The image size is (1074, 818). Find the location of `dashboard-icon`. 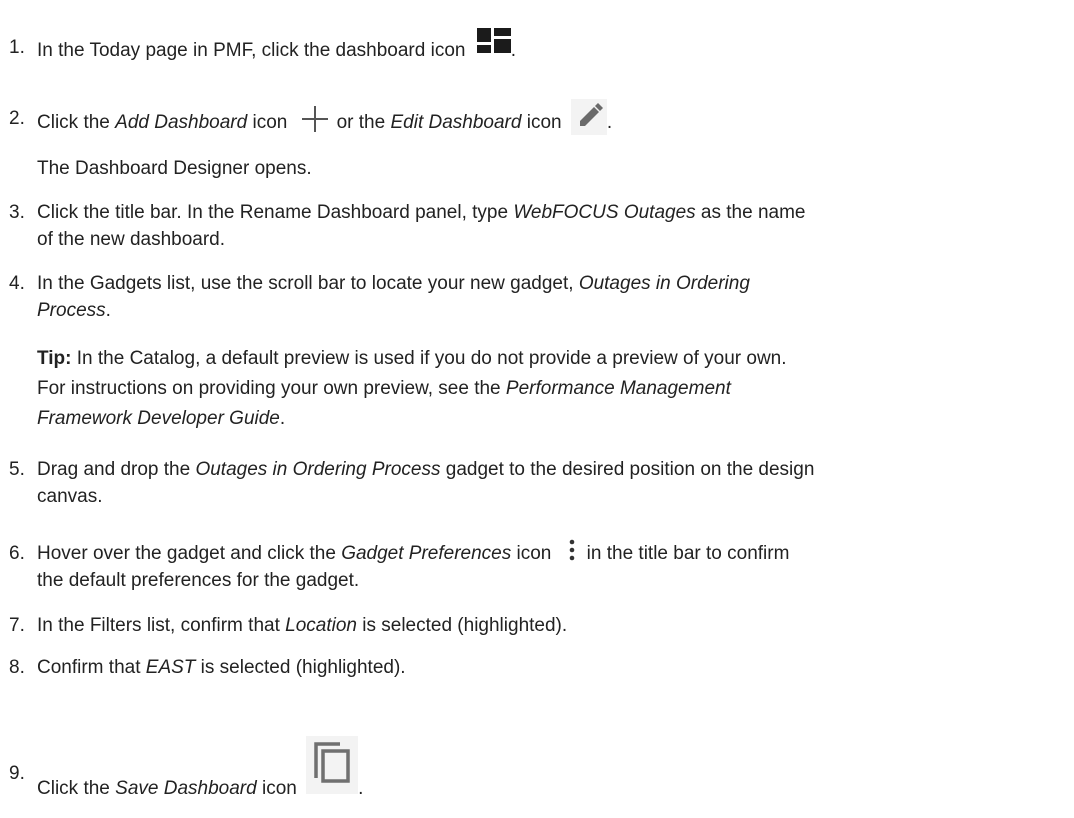

dashboard-icon is located at coordinates (493, 43).